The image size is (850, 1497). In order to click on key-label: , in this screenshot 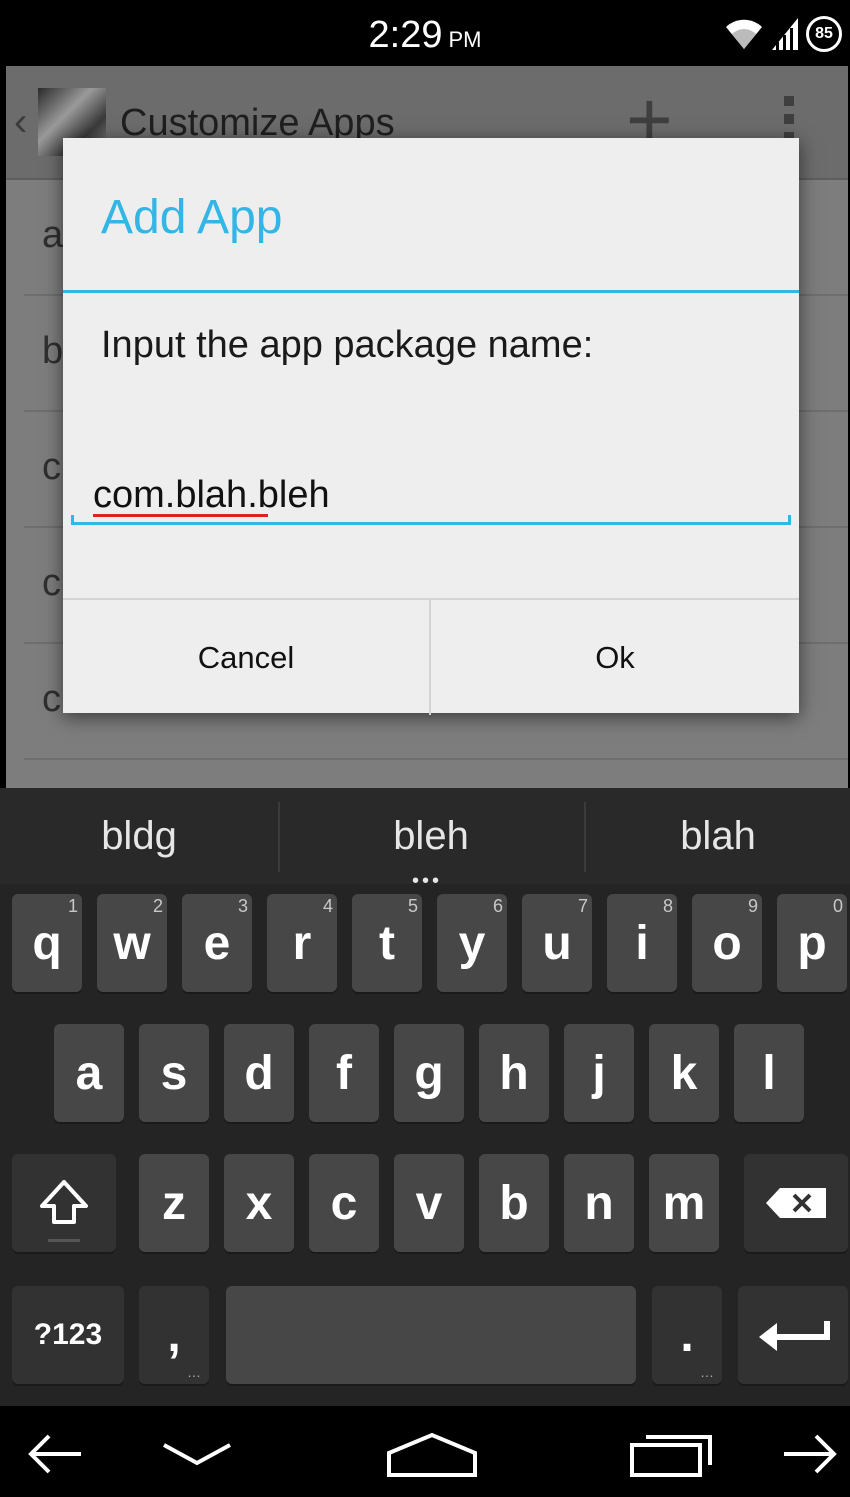, I will do `click(174, 1335)`.